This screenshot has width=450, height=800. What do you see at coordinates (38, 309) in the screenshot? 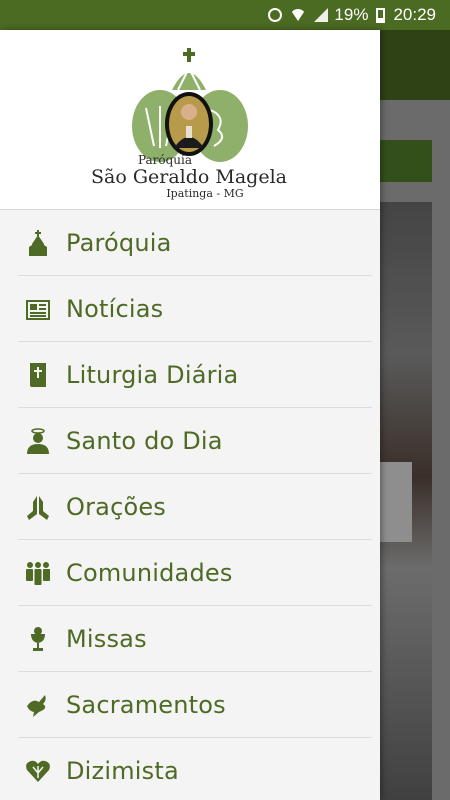
I see `newspaper-icon` at bounding box center [38, 309].